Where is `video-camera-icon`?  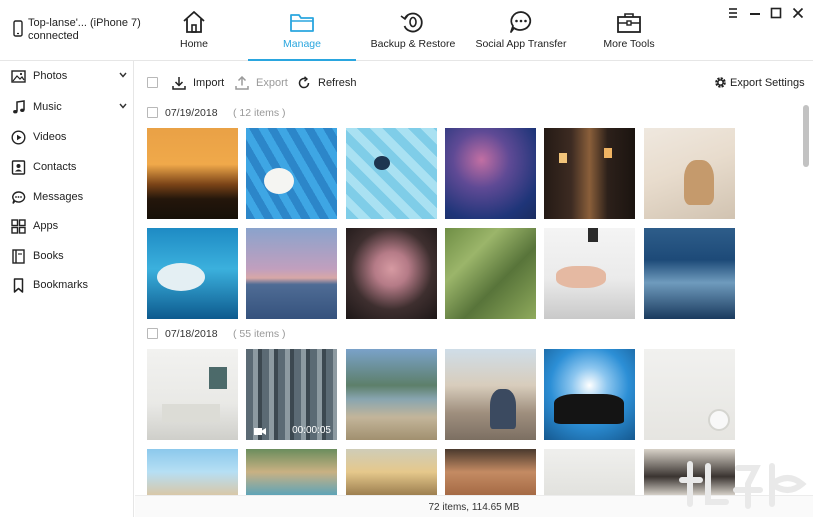 video-camera-icon is located at coordinates (260, 431).